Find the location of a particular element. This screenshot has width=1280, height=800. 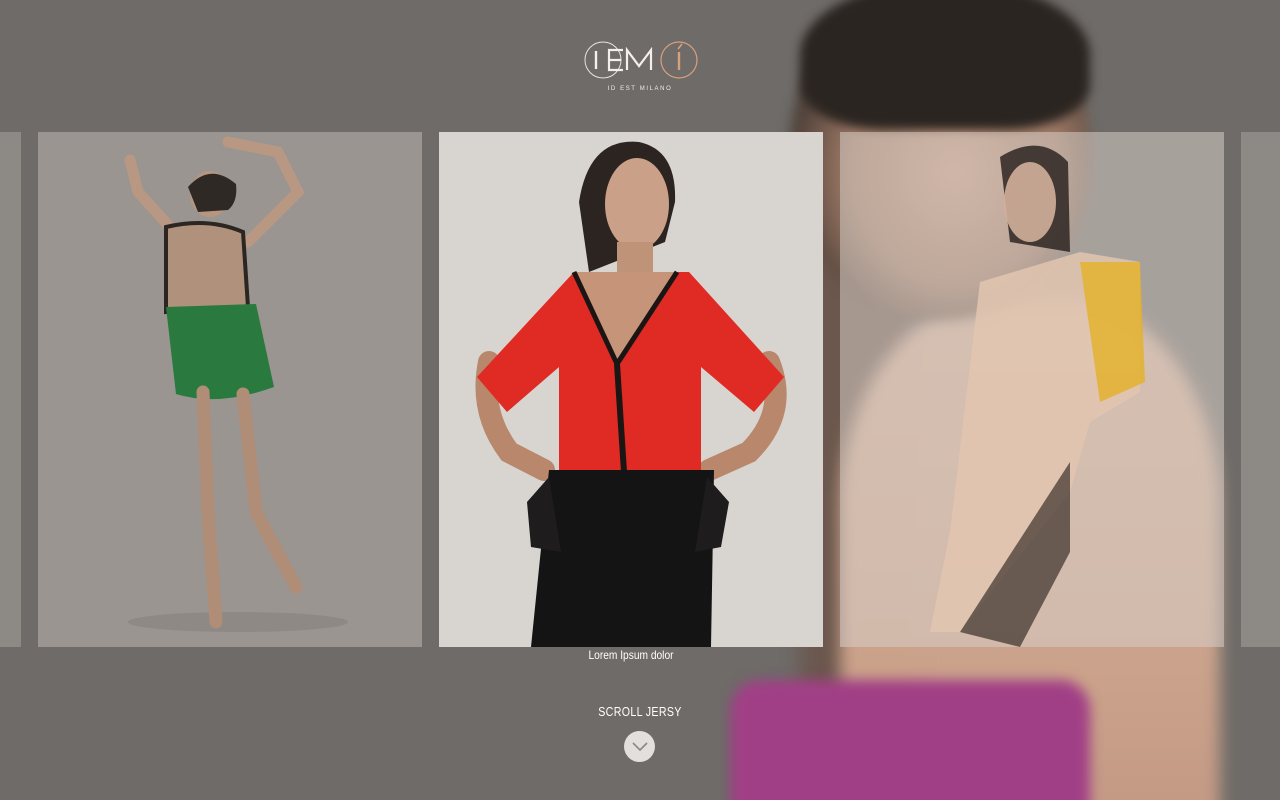

scroll-down-button is located at coordinates (639, 746).